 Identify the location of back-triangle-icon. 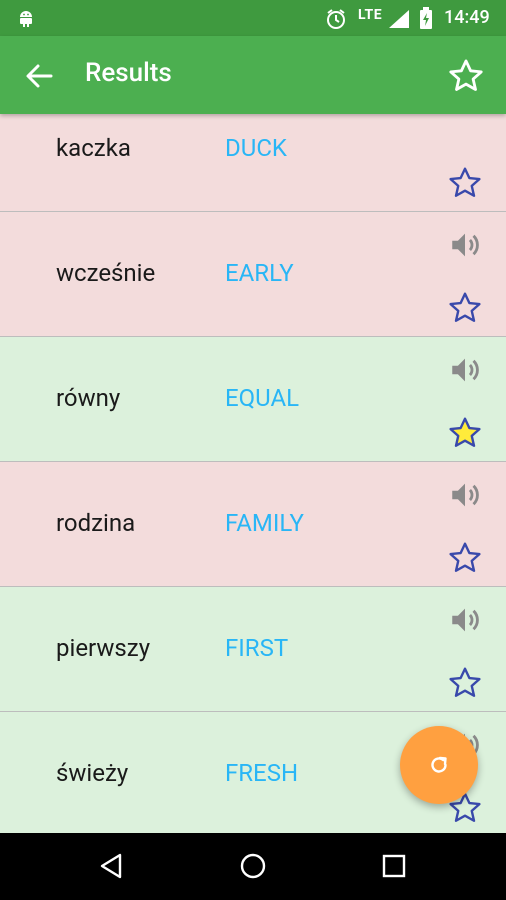
(112, 866).